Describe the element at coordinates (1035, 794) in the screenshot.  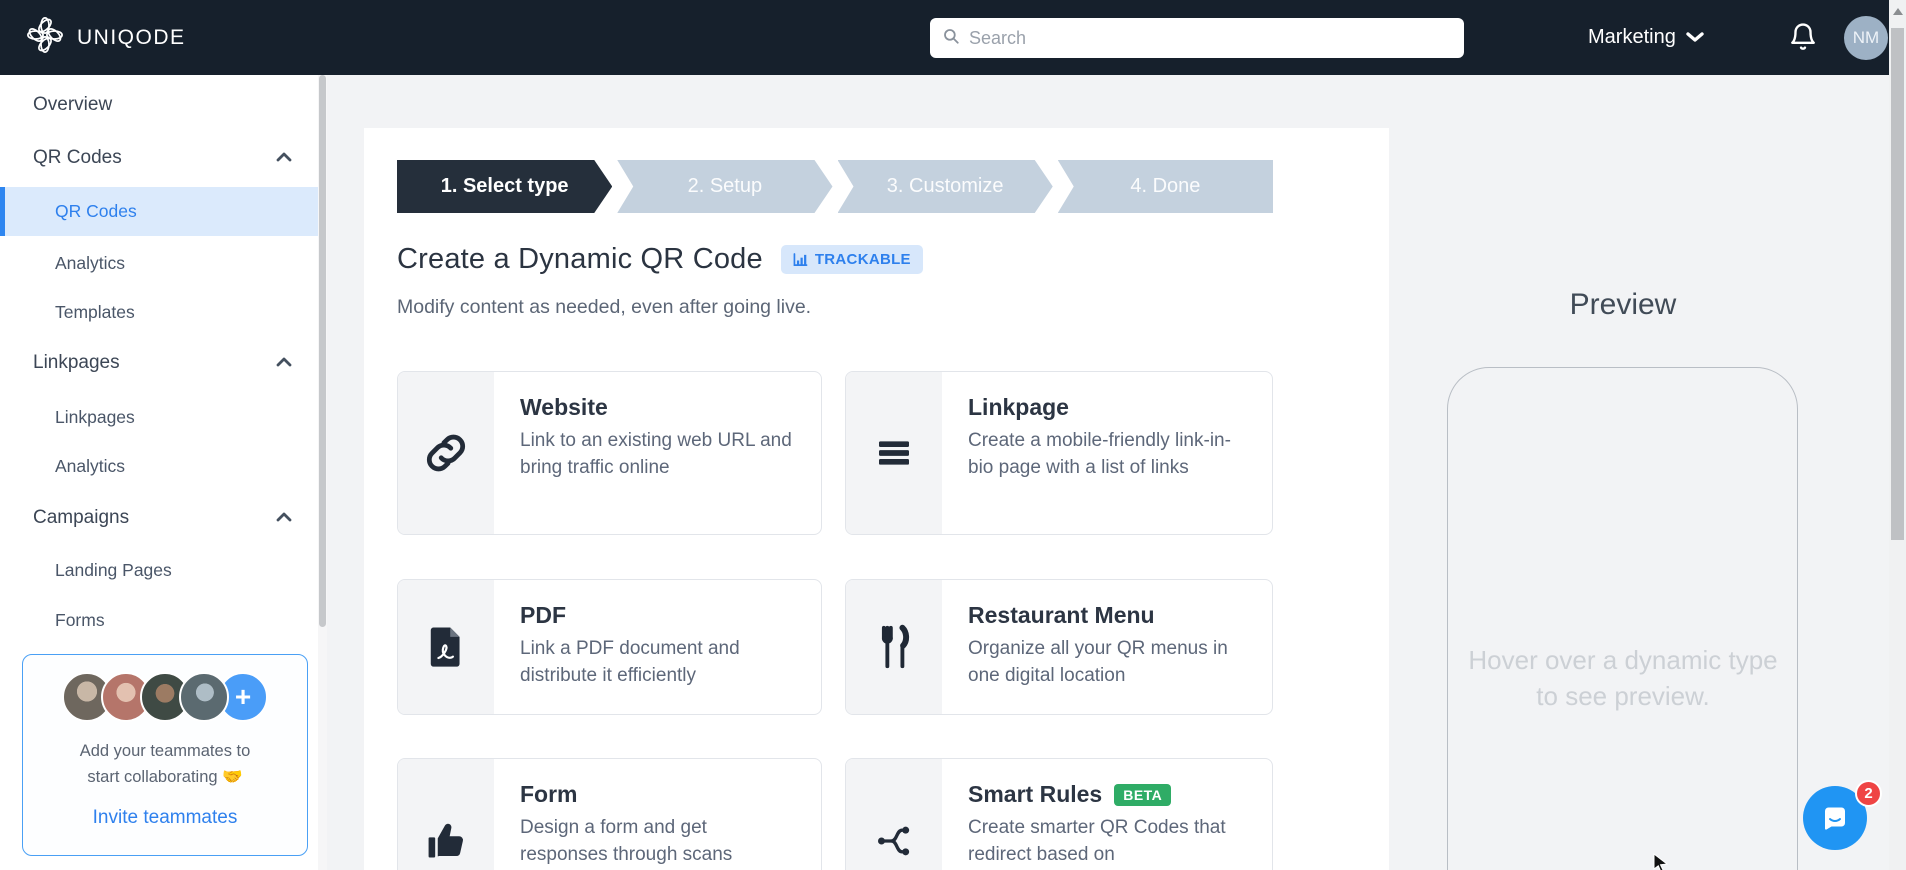
I see `card-title: Smart Rules` at that location.